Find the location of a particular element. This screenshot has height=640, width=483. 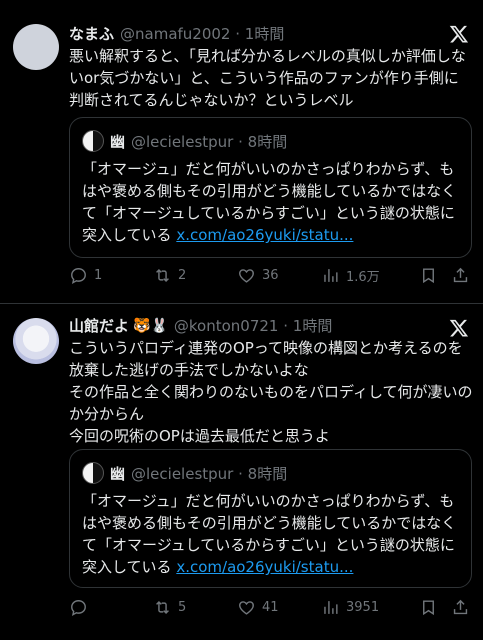

tweet-header: 山館だよ 🐯🐰 @konton0721 · 1時間 is located at coordinates (200, 325).